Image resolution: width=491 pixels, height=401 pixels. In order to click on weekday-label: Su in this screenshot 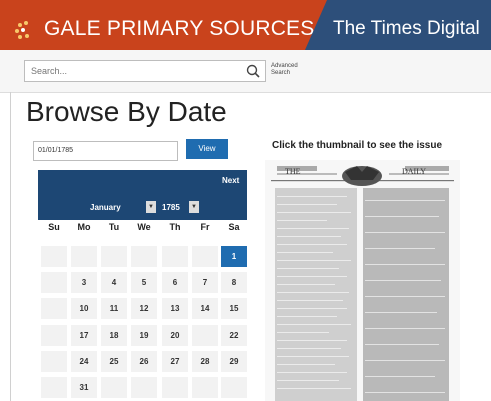, I will do `click(54, 227)`.